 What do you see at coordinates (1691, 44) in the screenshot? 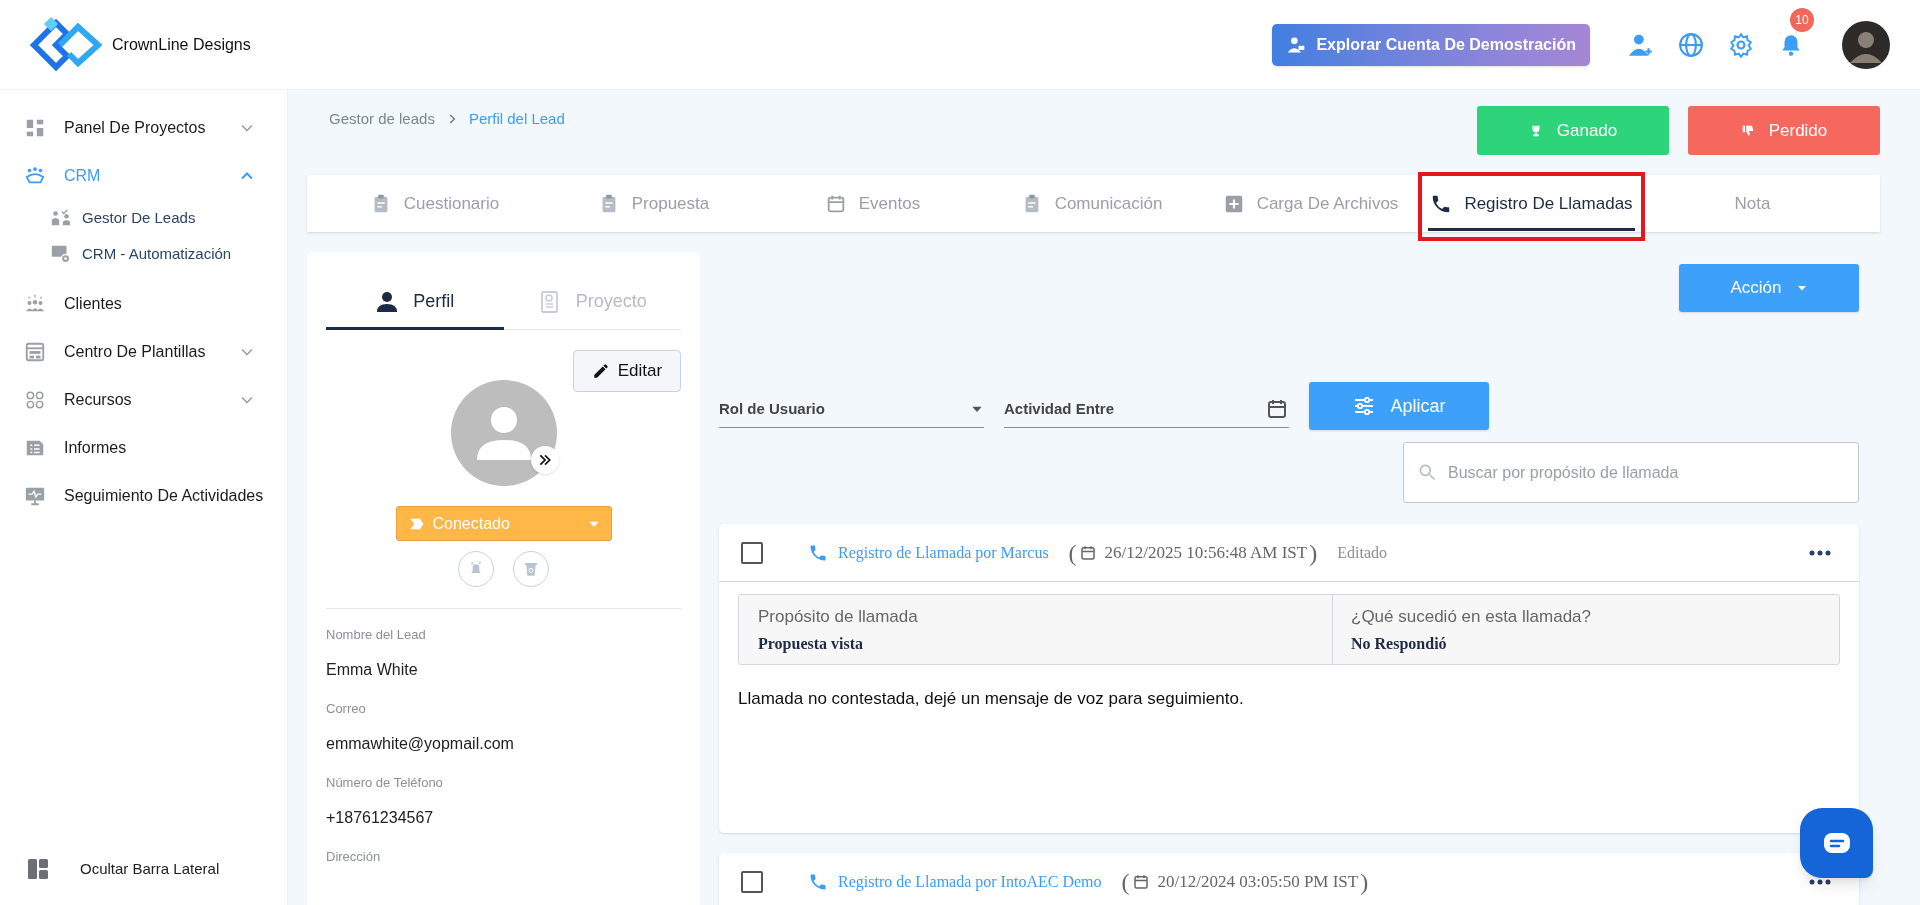
I see `globe-icon` at bounding box center [1691, 44].